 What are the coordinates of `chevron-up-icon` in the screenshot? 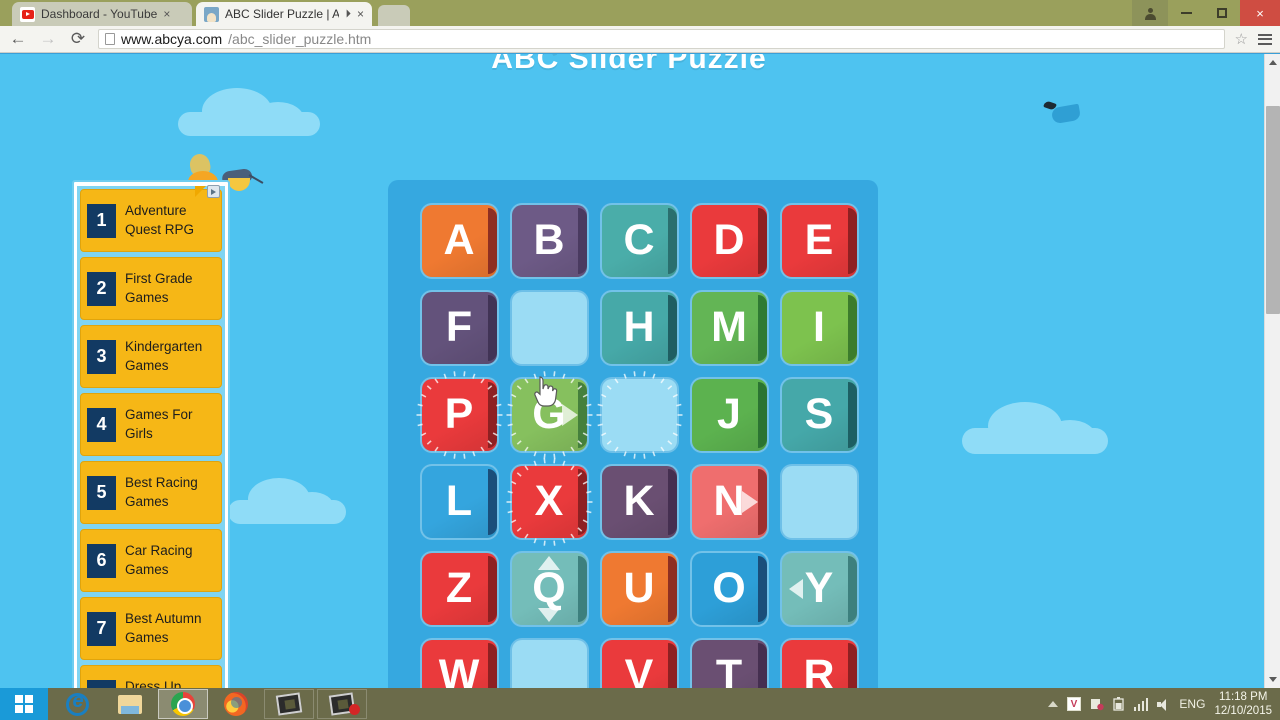 It's located at (1052, 704).